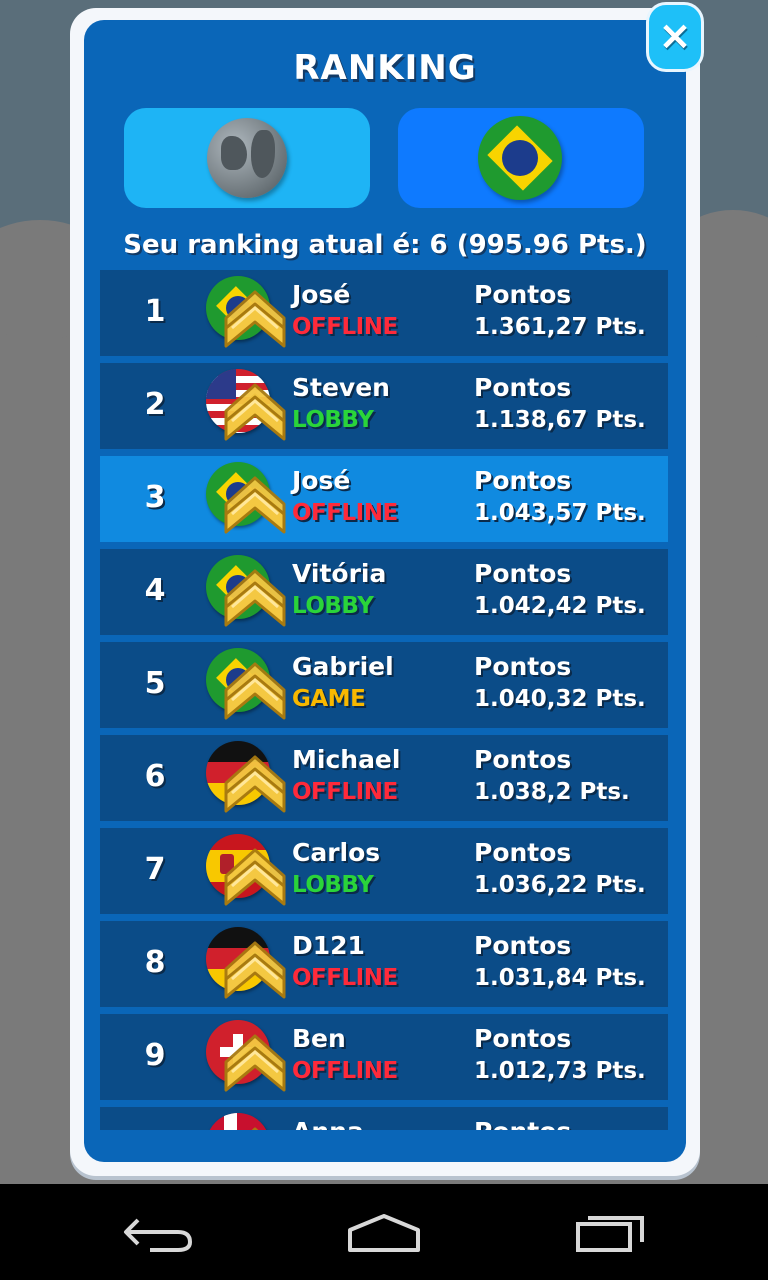 The width and height of the screenshot is (768, 1280). I want to click on points-value: 1.038,2 Pts., so click(552, 792).